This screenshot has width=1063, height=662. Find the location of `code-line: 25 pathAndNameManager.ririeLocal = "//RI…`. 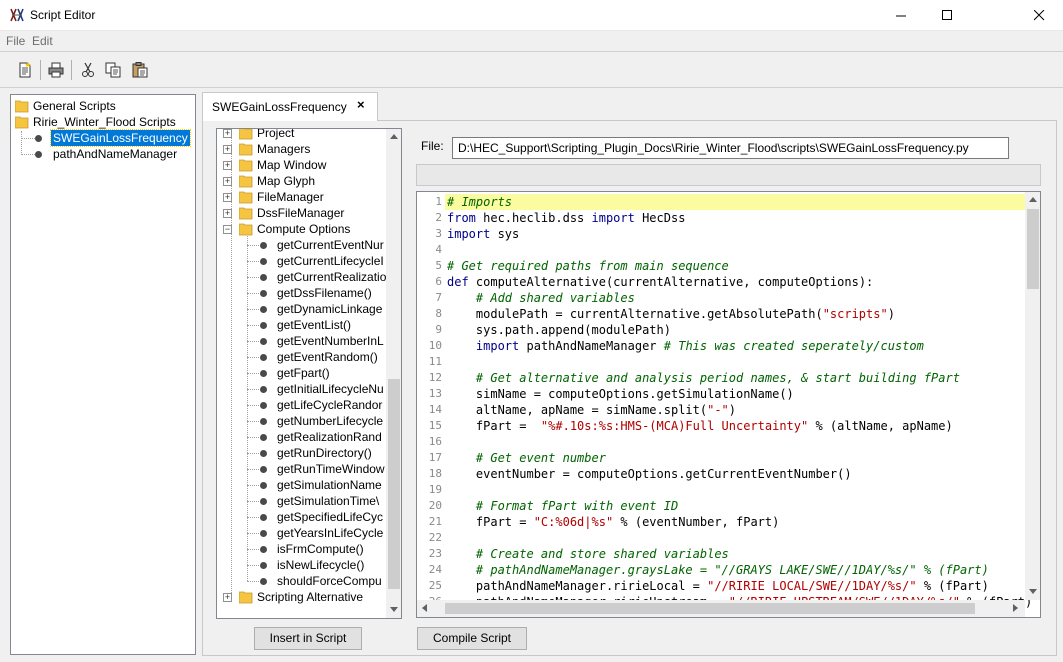

code-line: 25 pathAndNameManager.ririeLocal = "//RI… is located at coordinates (721, 586).